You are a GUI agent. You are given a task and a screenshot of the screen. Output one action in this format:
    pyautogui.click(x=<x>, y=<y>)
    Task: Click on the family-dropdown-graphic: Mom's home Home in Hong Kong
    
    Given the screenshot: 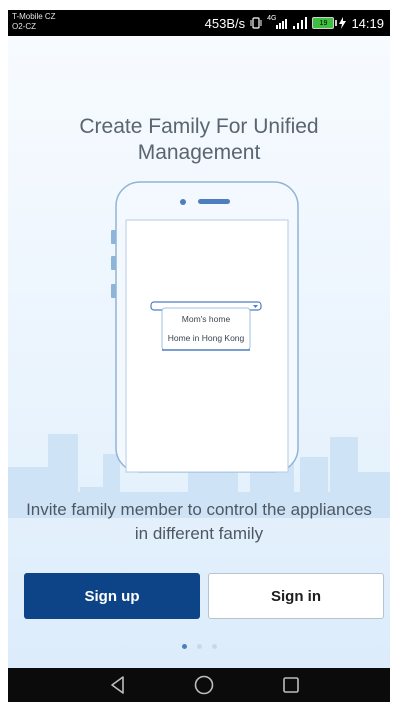 What is the action you would take?
    pyautogui.click(x=206, y=326)
    